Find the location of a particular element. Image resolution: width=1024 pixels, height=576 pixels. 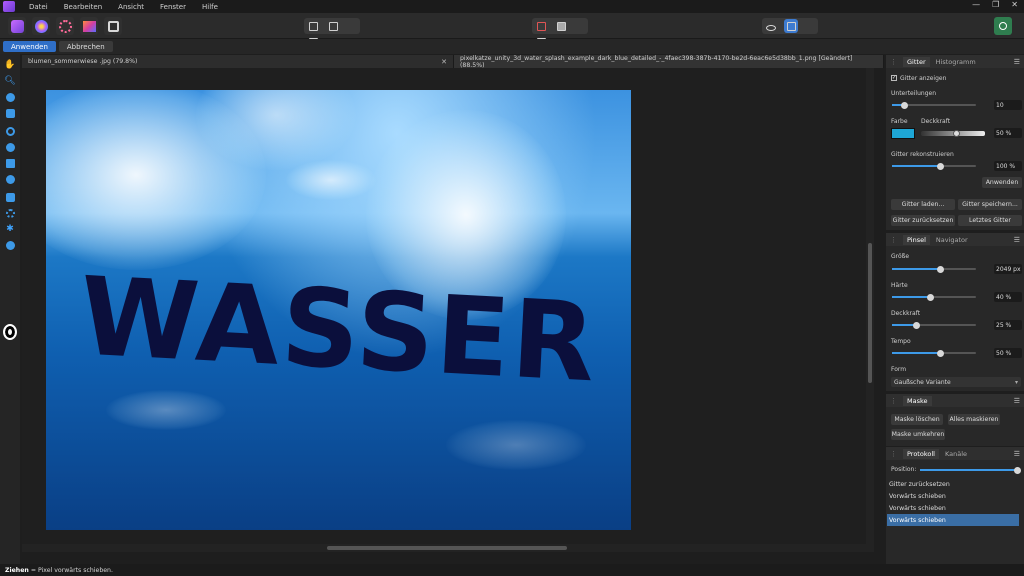

history-item-selected: Vorwärts schieben is located at coordinates (953, 520).